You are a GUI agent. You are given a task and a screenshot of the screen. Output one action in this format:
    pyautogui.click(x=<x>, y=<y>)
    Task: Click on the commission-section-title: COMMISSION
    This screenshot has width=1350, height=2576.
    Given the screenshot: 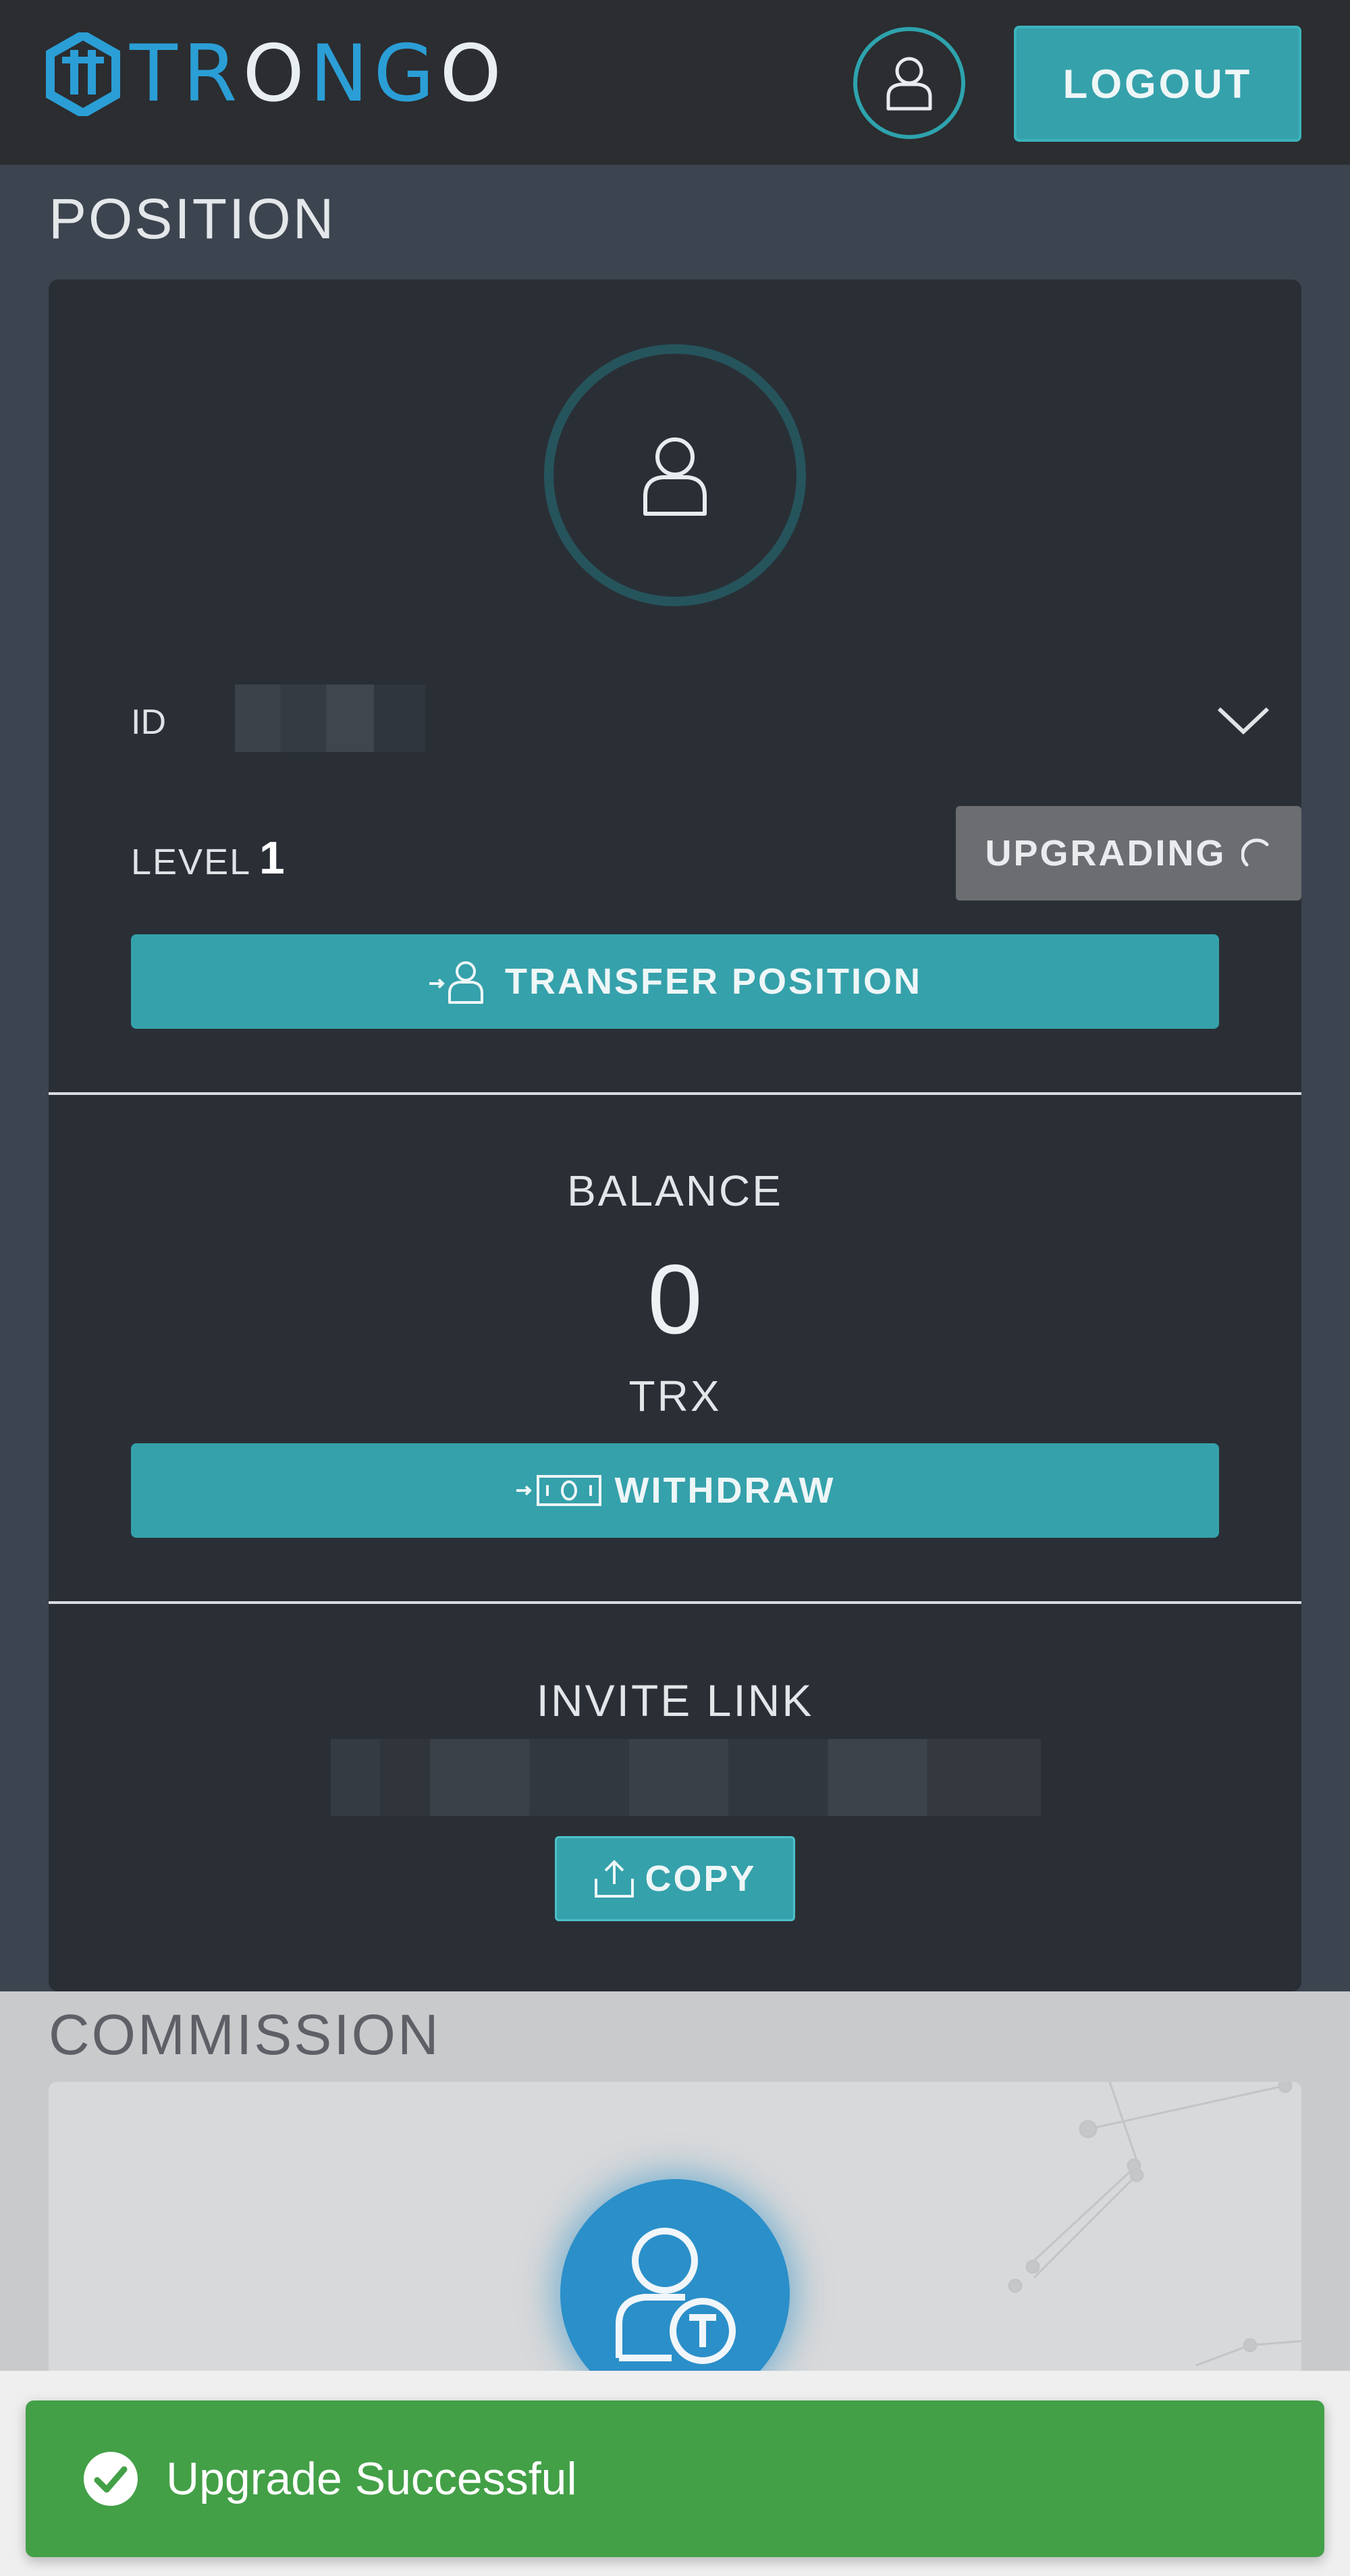 What is the action you would take?
    pyautogui.click(x=245, y=2034)
    